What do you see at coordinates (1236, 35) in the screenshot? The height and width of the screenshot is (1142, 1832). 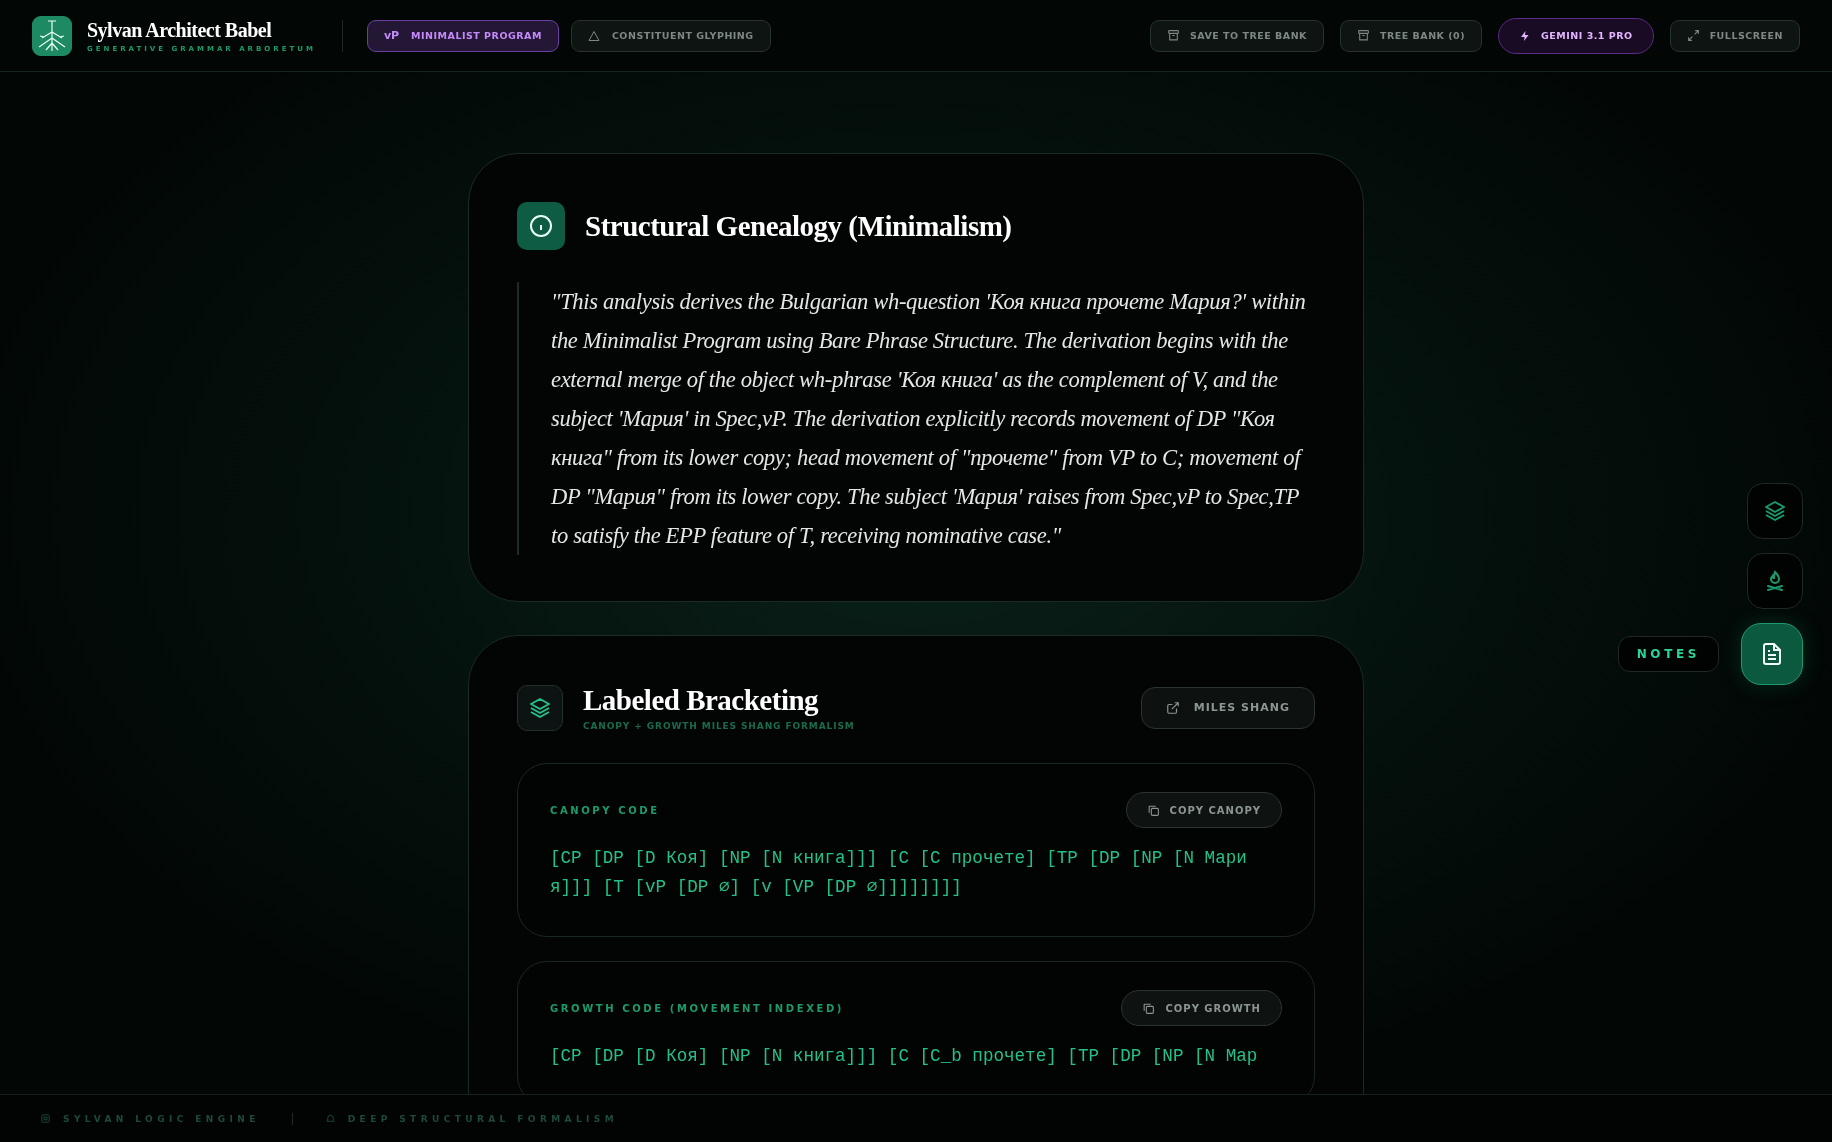 I see `save-button: SAVE TO TREE BANK` at bounding box center [1236, 35].